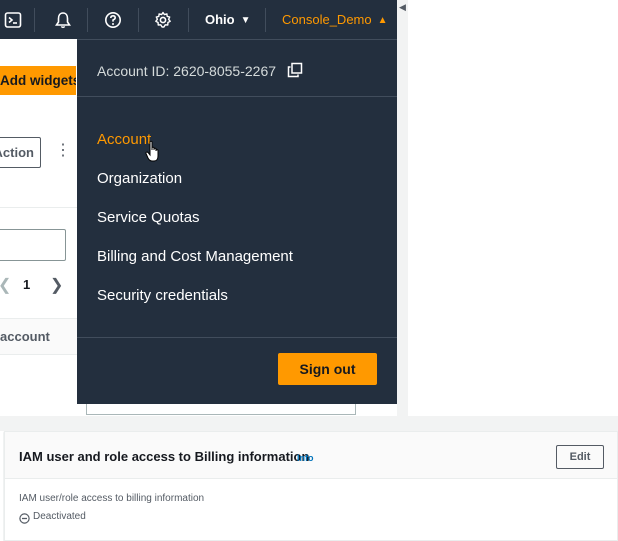 The width and height of the screenshot is (618, 541). Describe the element at coordinates (38, 207) in the screenshot. I see `divider` at that location.